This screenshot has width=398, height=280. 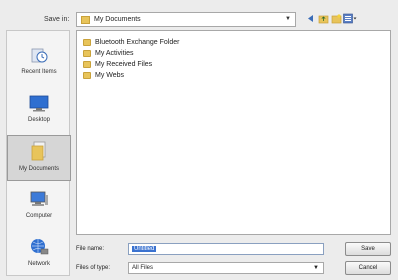 What do you see at coordinates (336, 18) in the screenshot?
I see `new-folder-icon` at bounding box center [336, 18].